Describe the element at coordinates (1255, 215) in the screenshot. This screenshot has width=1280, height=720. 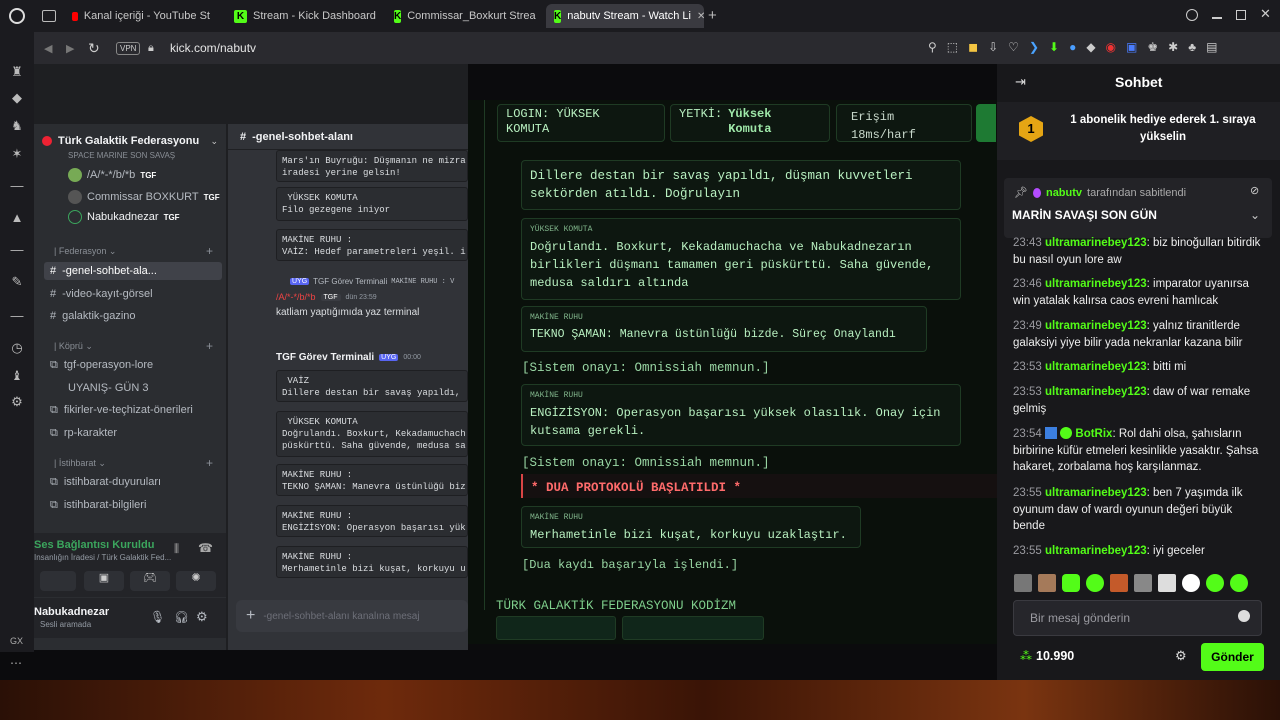
I see `chevron-down-icon: ⌄` at that location.